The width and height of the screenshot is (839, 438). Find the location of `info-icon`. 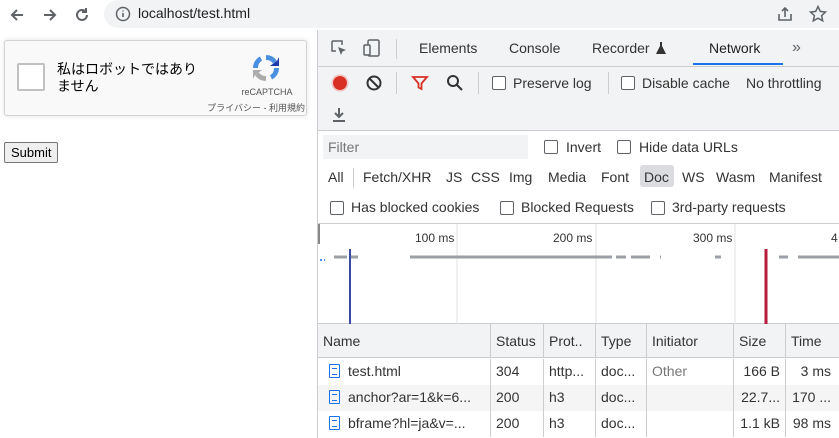

info-icon is located at coordinates (123, 16).